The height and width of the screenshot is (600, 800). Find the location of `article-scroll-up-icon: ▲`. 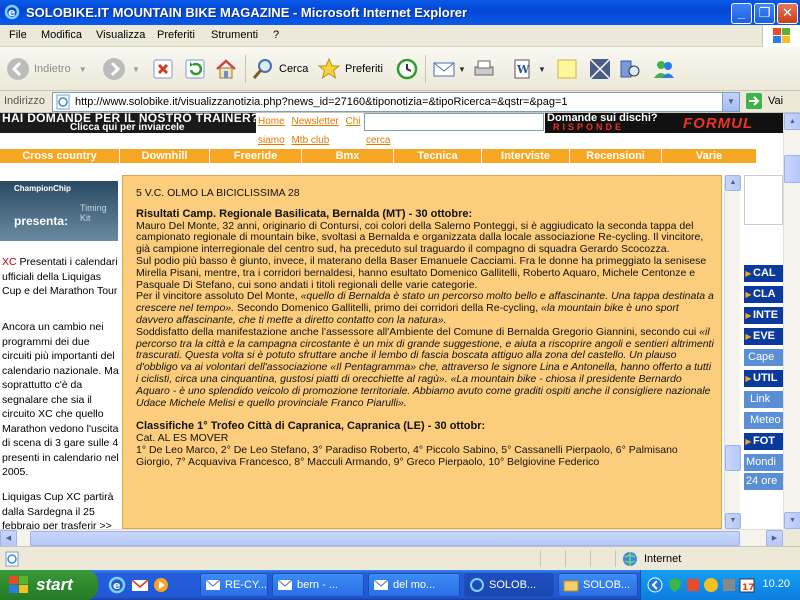

article-scroll-up-icon: ▲ is located at coordinates (733, 183).